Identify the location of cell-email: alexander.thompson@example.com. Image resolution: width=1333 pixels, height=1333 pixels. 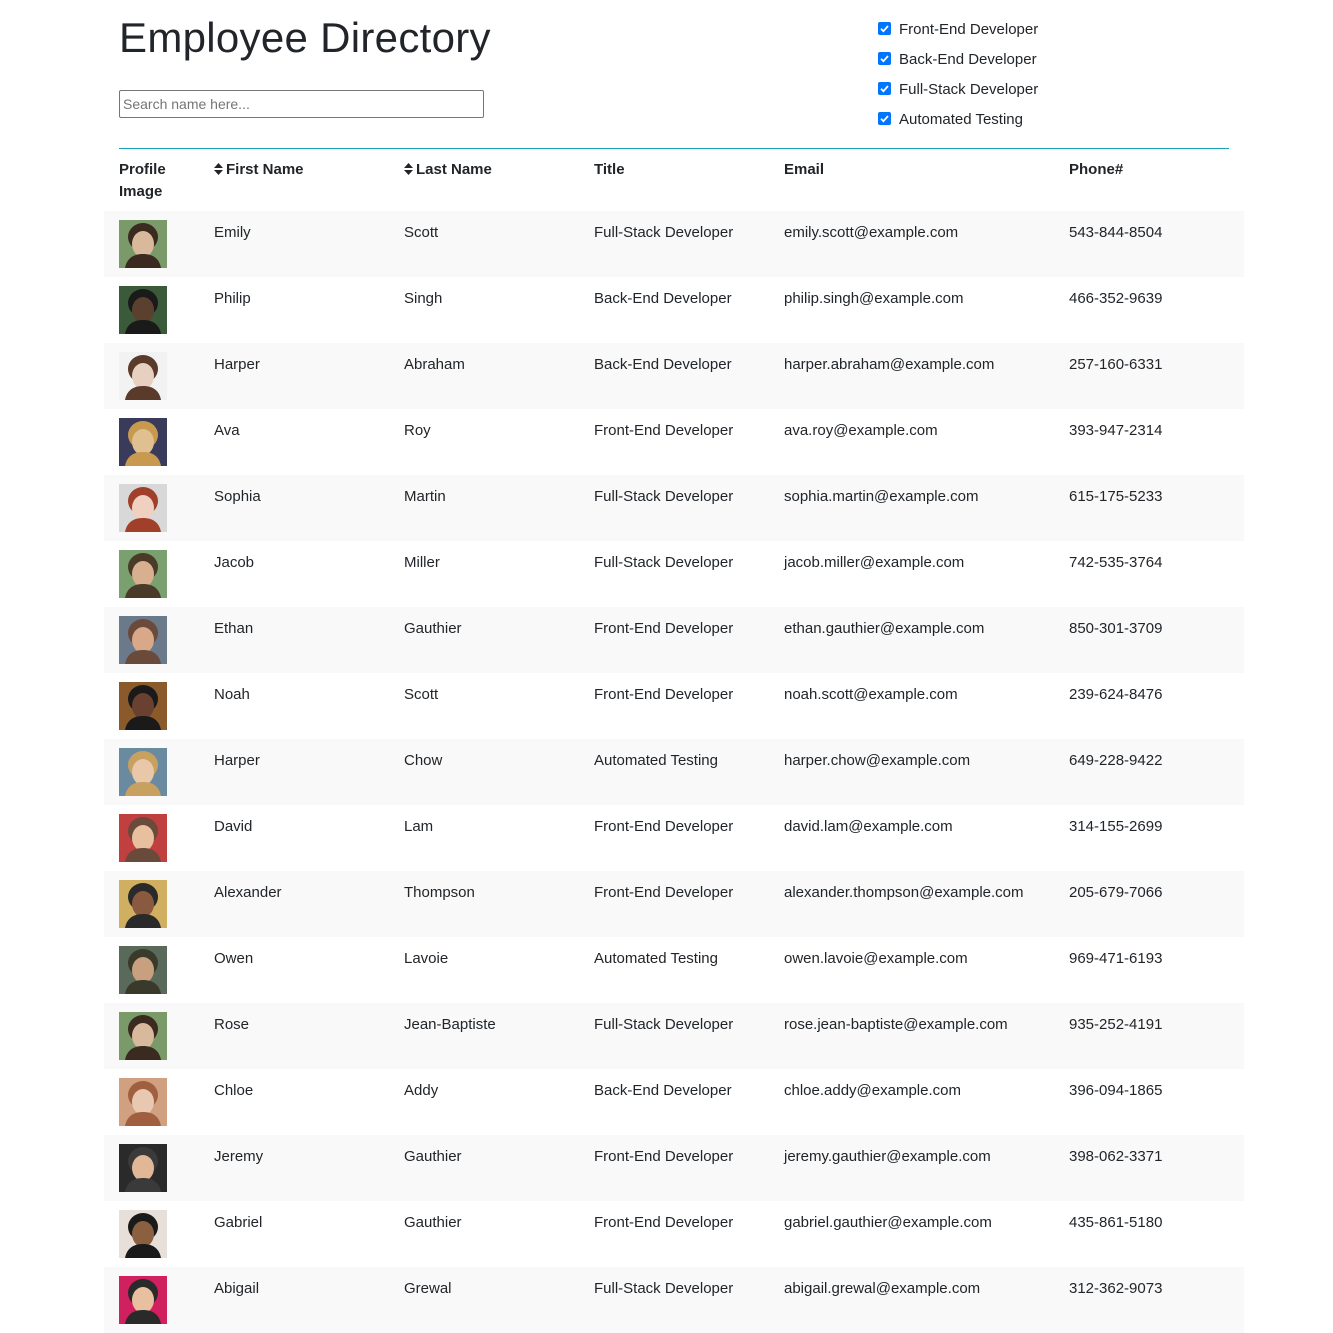
(904, 892).